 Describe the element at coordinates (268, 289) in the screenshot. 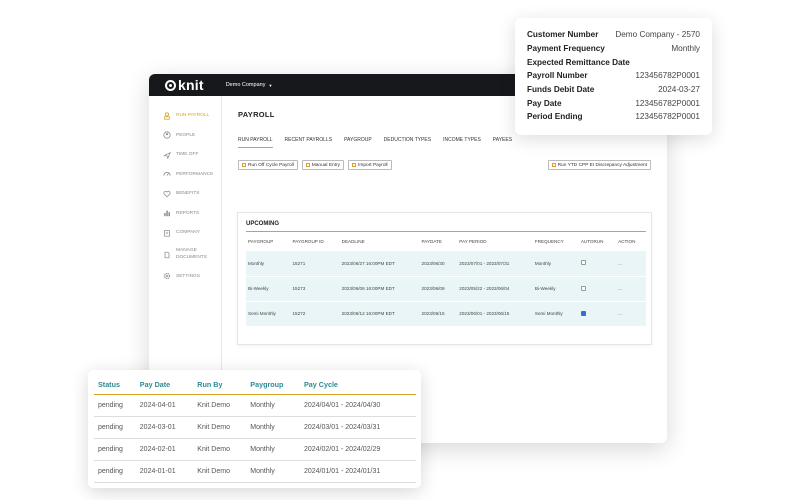

I see `cell-paygroup: Bi-Weekly` at that location.